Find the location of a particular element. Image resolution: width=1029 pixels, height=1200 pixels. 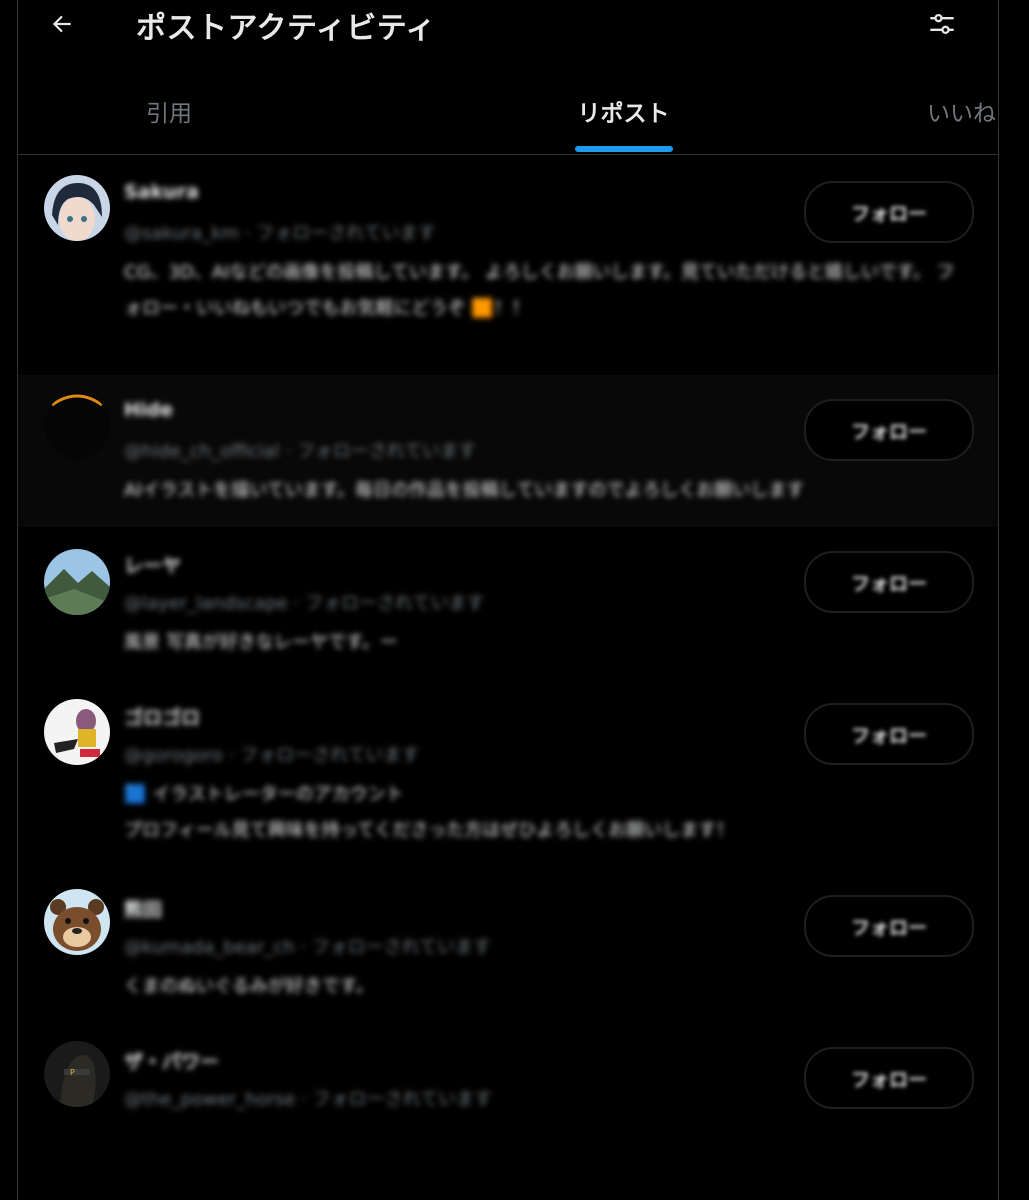

sliders-icon is located at coordinates (942, 24).